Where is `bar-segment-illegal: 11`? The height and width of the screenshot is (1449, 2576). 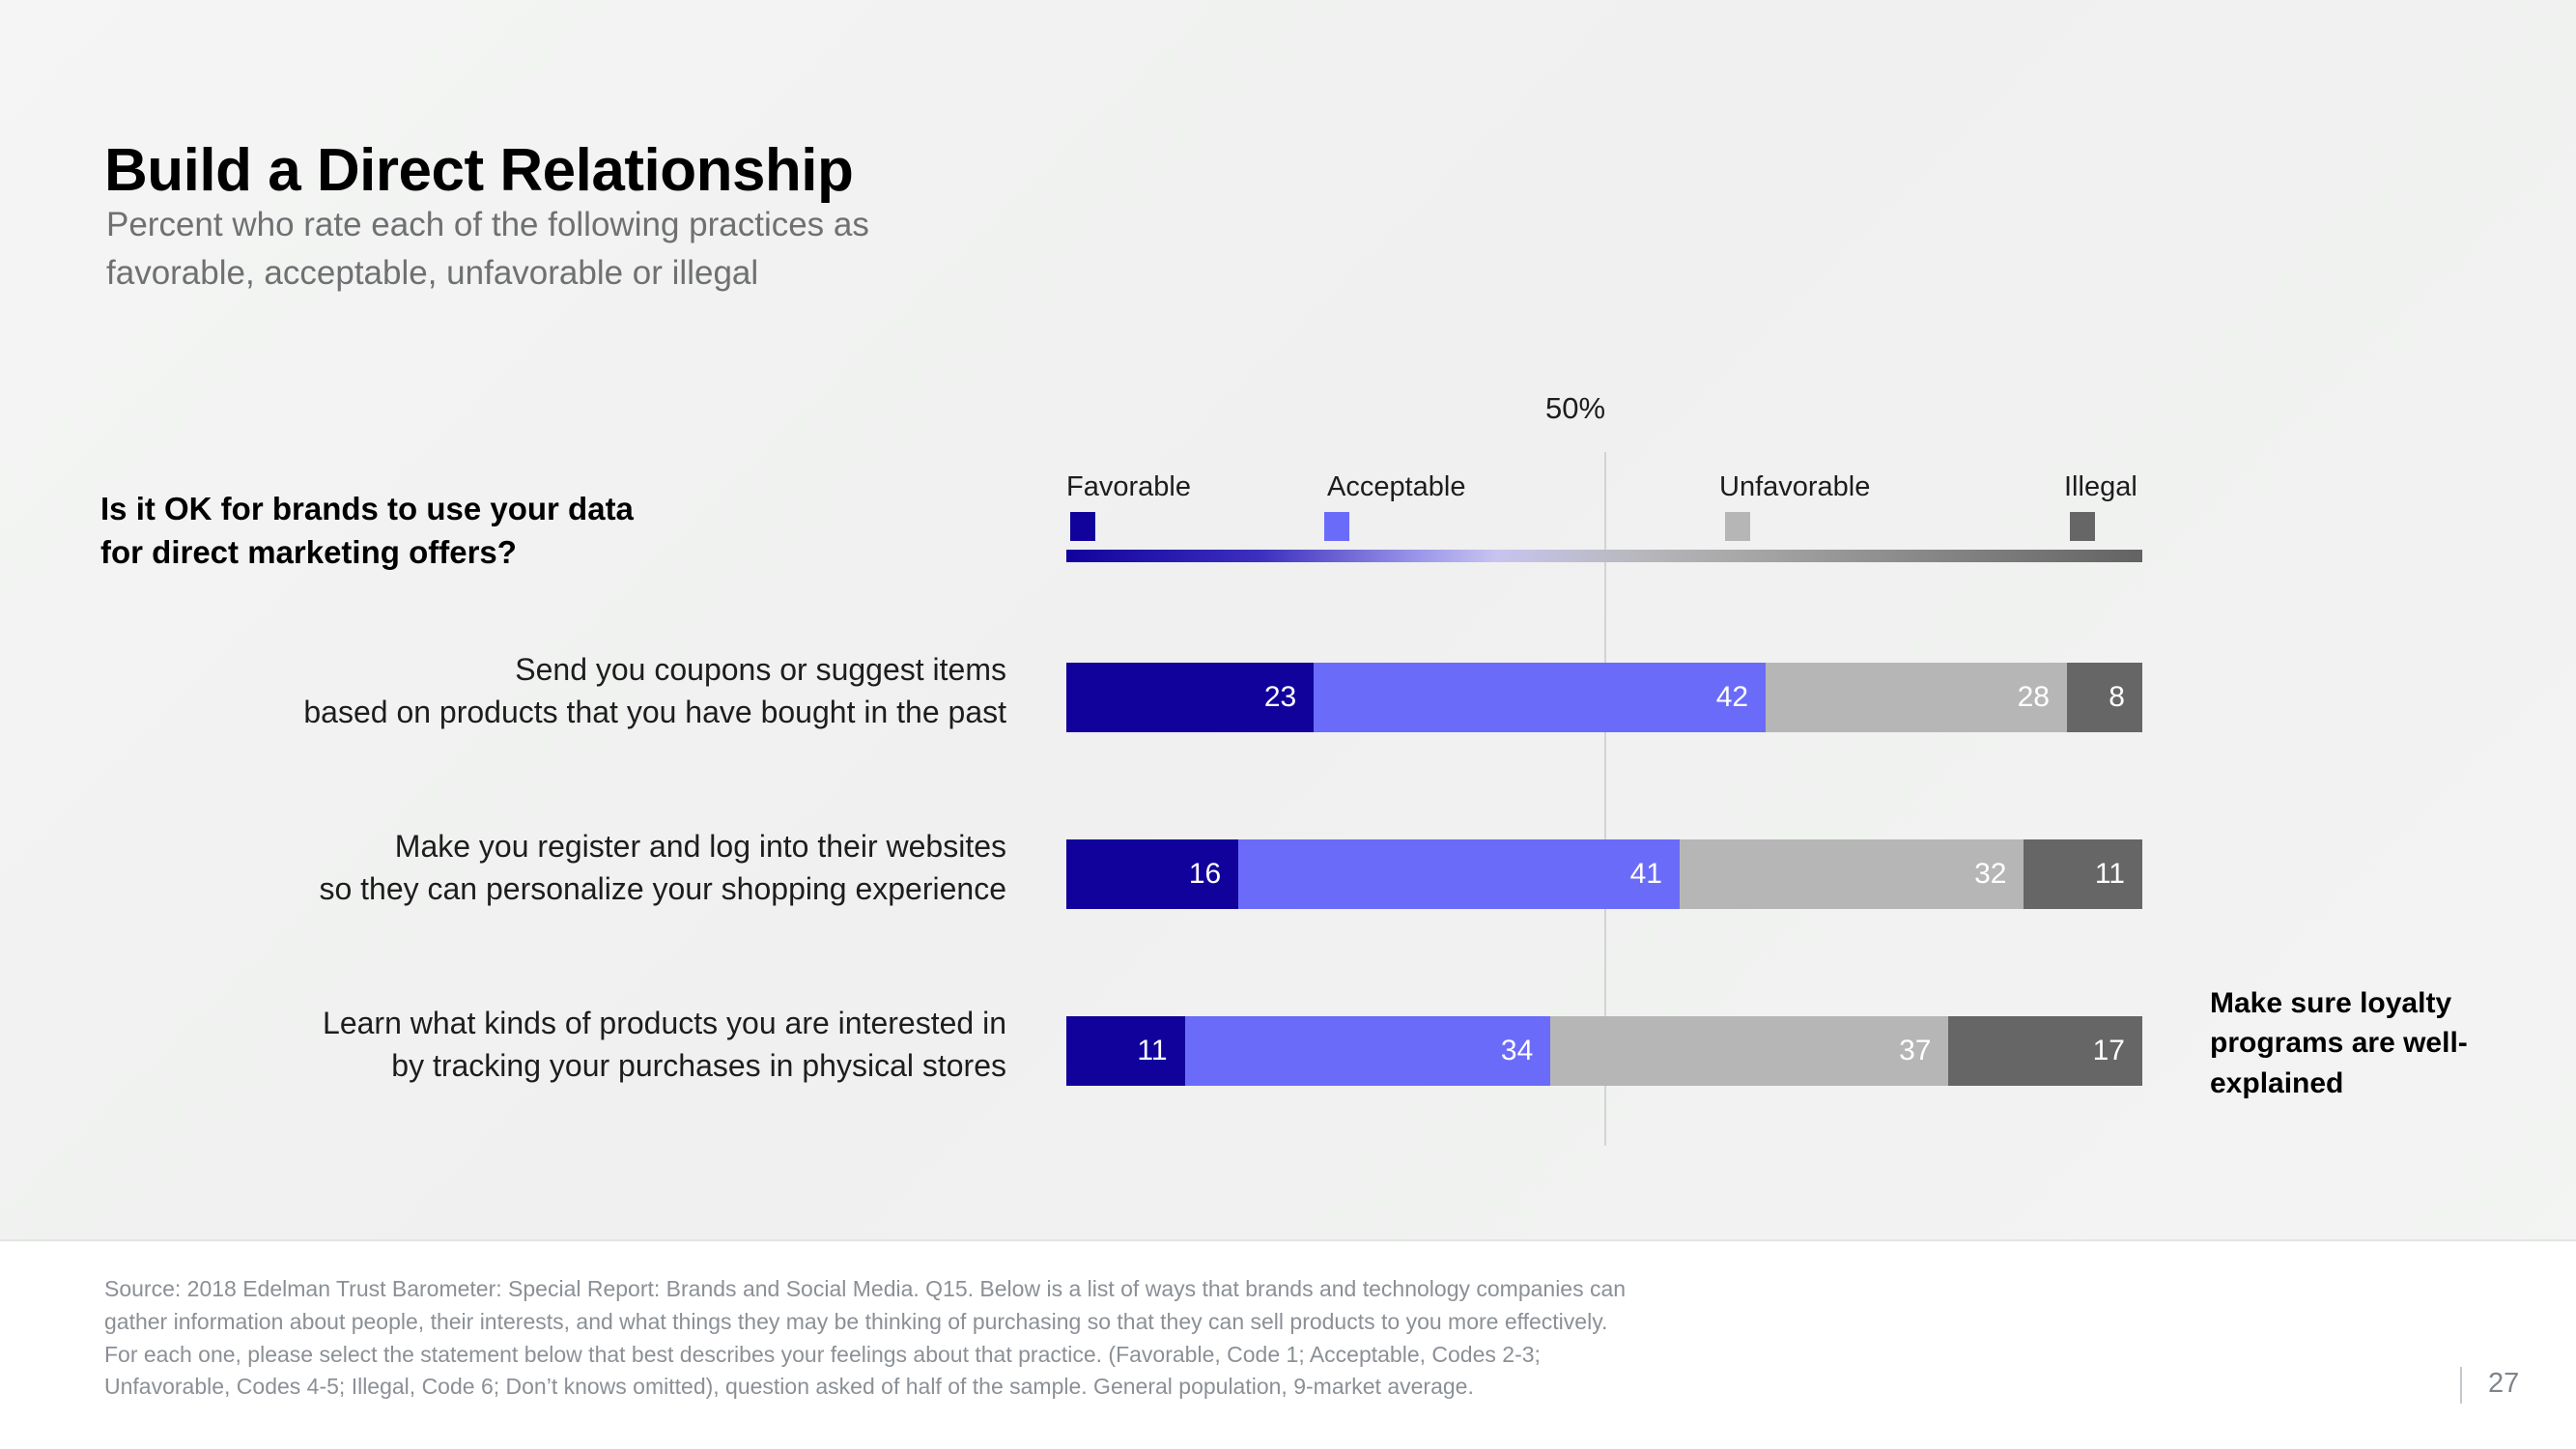
bar-segment-illegal: 11 is located at coordinates (2083, 874).